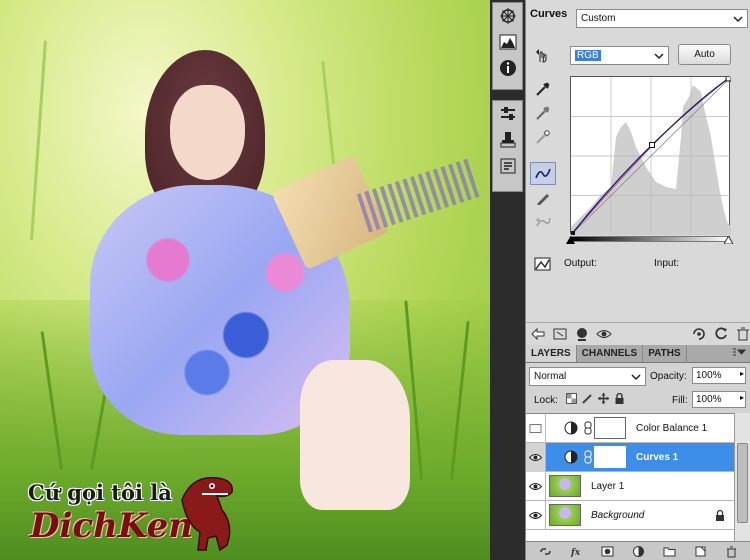 This screenshot has width=750, height=560. Describe the element at coordinates (604, 334) in the screenshot. I see `visibility-eye-icon` at that location.